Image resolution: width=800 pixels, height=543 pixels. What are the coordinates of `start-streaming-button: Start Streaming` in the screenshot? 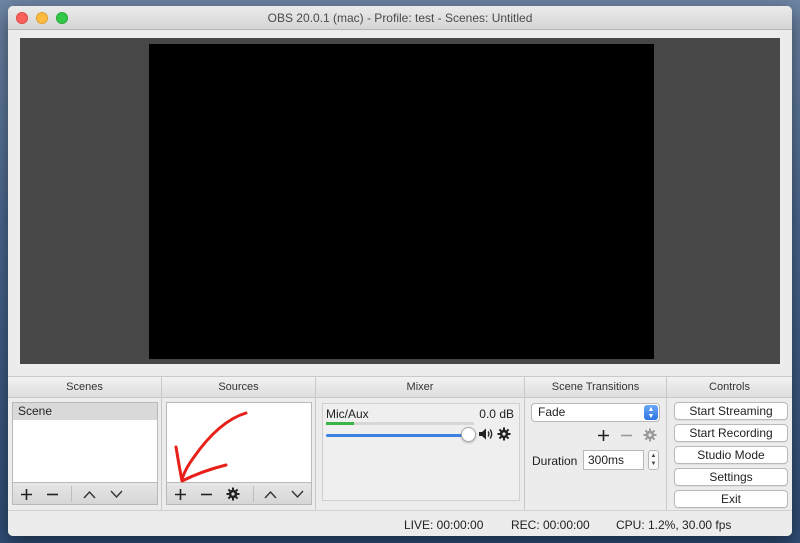 It's located at (731, 411).